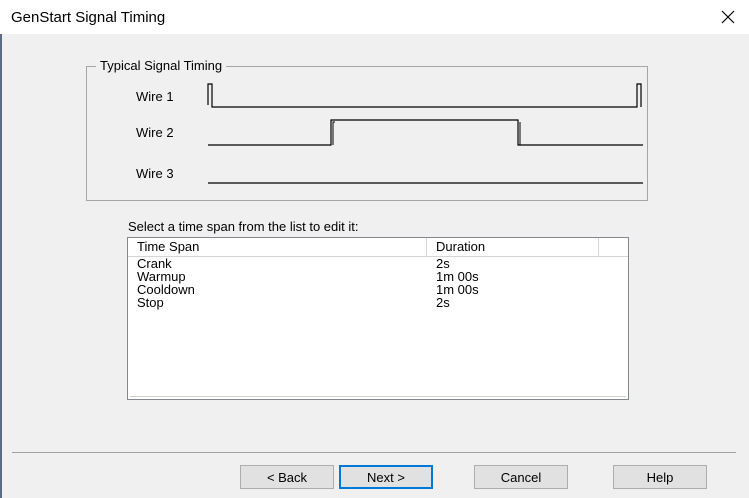 This screenshot has height=498, width=749. Describe the element at coordinates (443, 302) in the screenshot. I see `row-duration: 2s` at that location.